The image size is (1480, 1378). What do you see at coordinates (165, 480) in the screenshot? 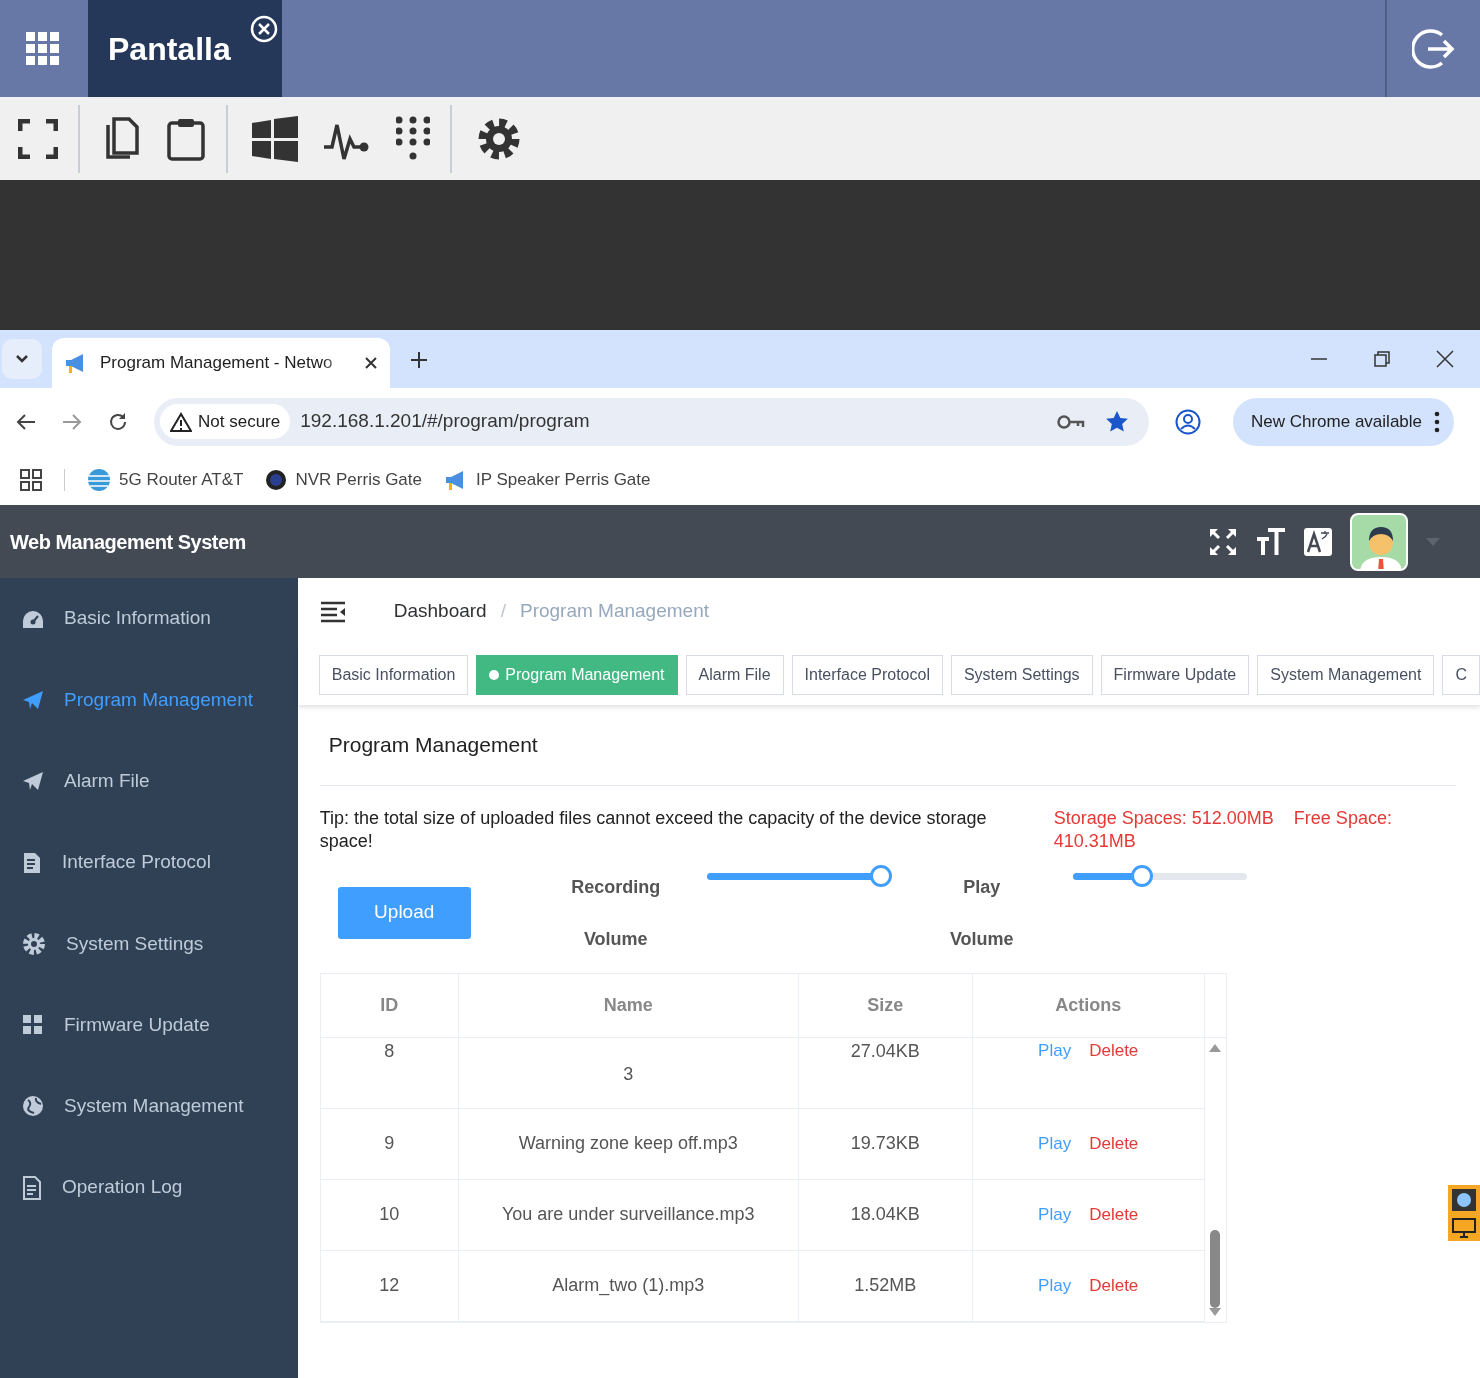
I see `bookmark: 5G Router AT&T` at bounding box center [165, 480].